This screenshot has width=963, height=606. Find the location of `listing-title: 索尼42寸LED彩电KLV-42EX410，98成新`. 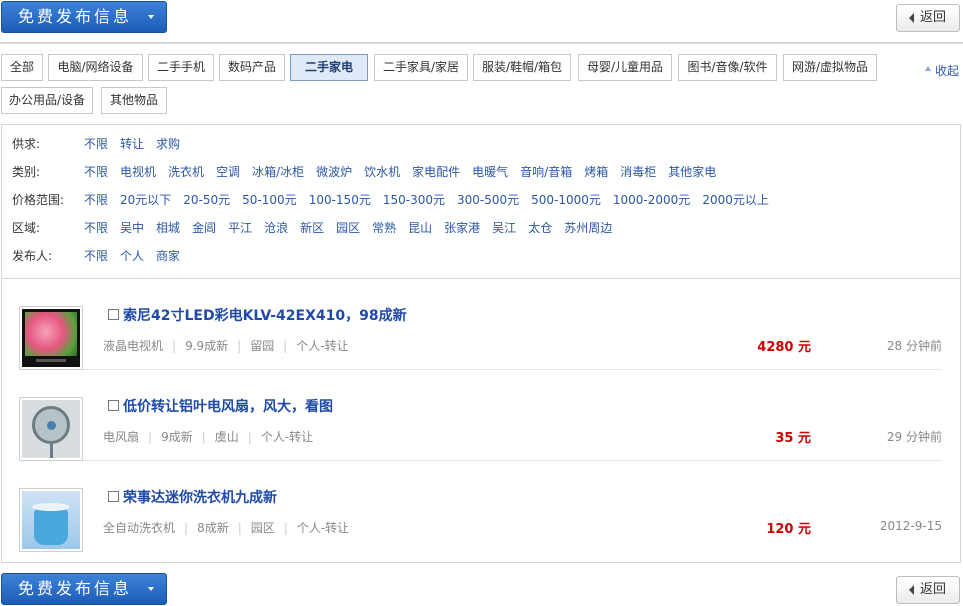

listing-title: 索尼42寸LED彩电KLV-42EX410，98成新 is located at coordinates (265, 315).